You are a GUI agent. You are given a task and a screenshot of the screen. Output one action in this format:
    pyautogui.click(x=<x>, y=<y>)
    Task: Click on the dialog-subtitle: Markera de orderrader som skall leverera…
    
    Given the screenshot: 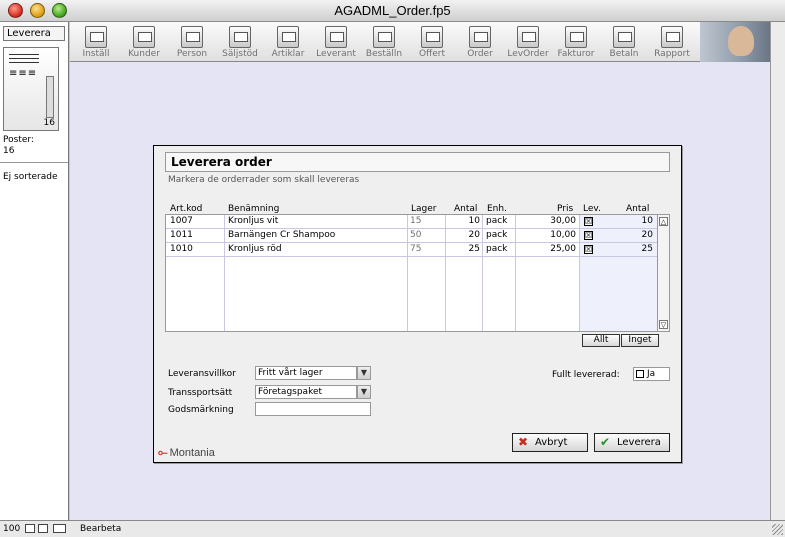 What is the action you would take?
    pyautogui.click(x=264, y=180)
    